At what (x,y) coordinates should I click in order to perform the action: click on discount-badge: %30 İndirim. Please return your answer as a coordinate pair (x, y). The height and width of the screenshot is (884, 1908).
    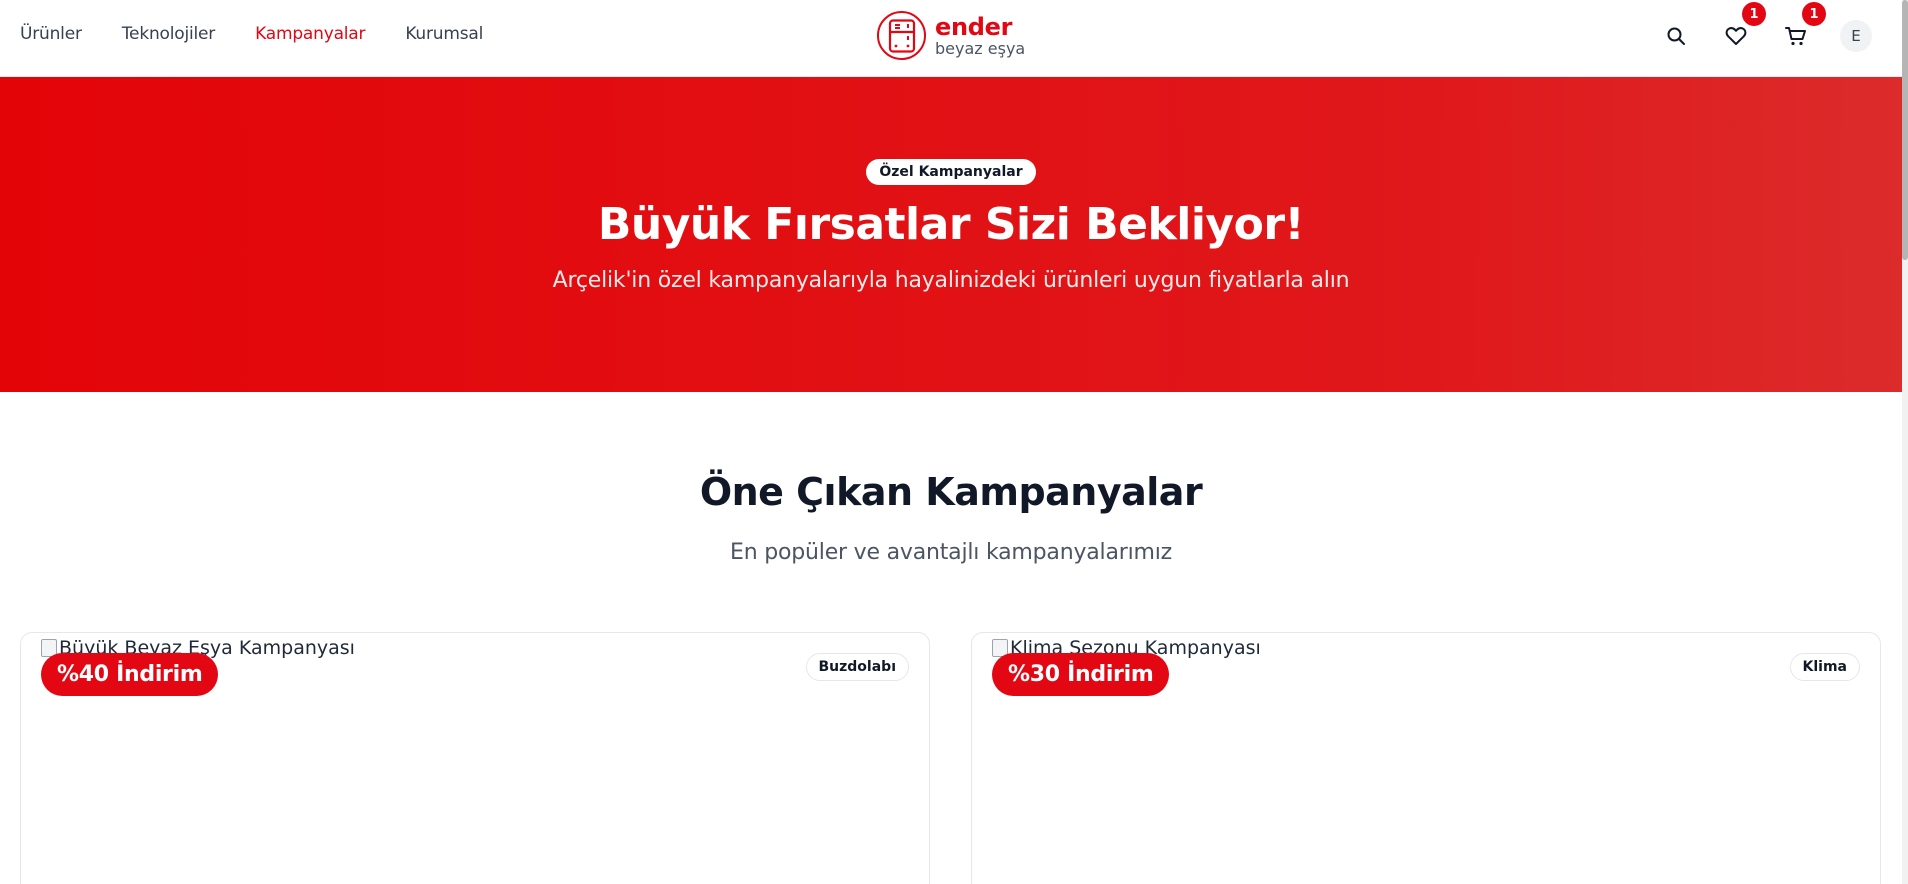
    Looking at the image, I should click on (1081, 674).